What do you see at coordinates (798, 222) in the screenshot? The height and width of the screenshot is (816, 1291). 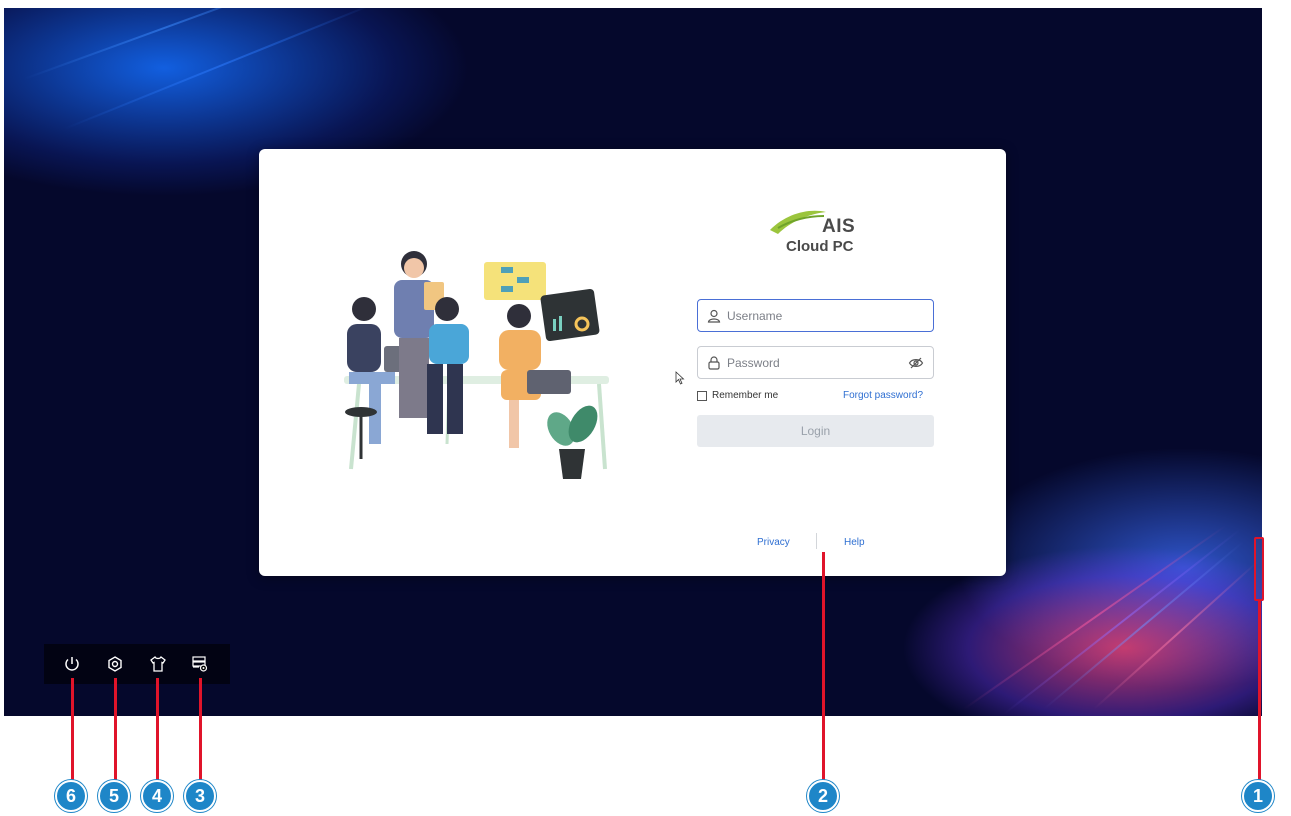 I see `ais-swoosh-icon` at bounding box center [798, 222].